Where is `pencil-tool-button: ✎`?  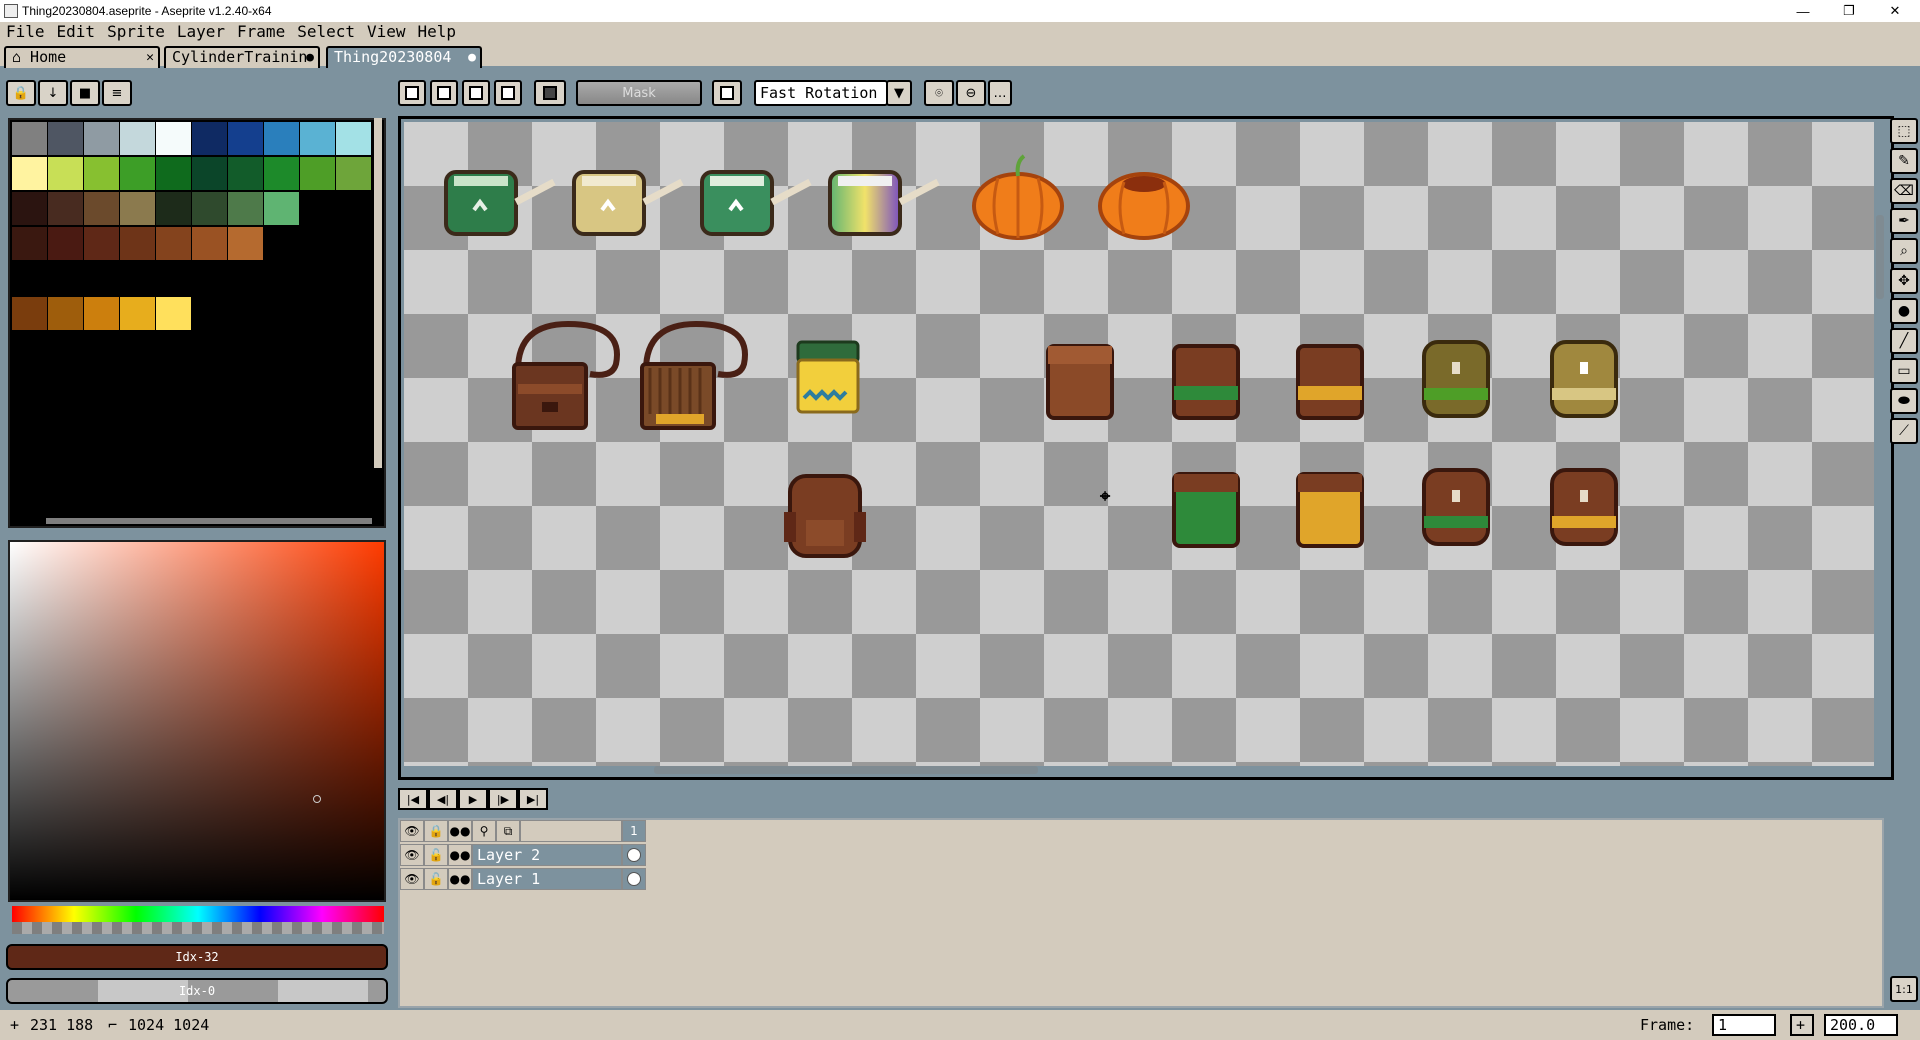 pencil-tool-button: ✎ is located at coordinates (1904, 161).